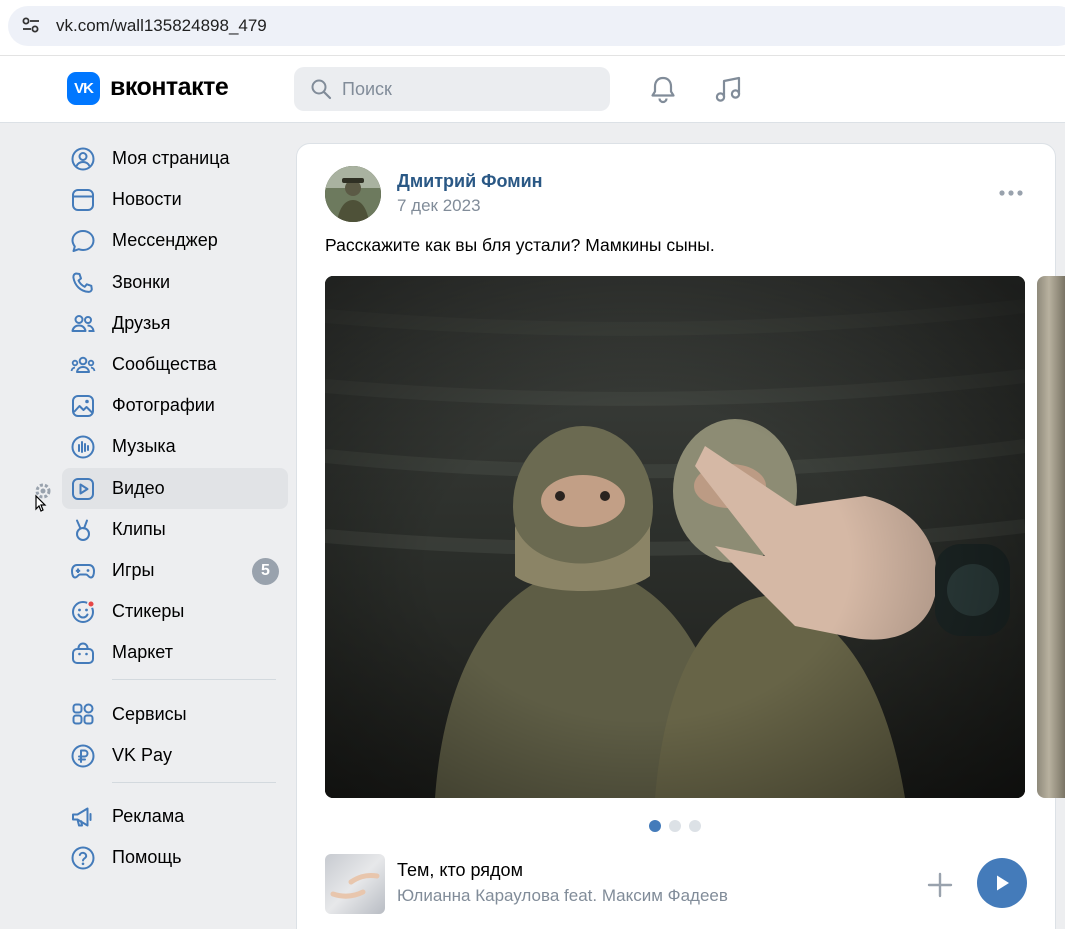 This screenshot has width=1065, height=929. Describe the element at coordinates (663, 89) in the screenshot. I see `bell-icon` at that location.